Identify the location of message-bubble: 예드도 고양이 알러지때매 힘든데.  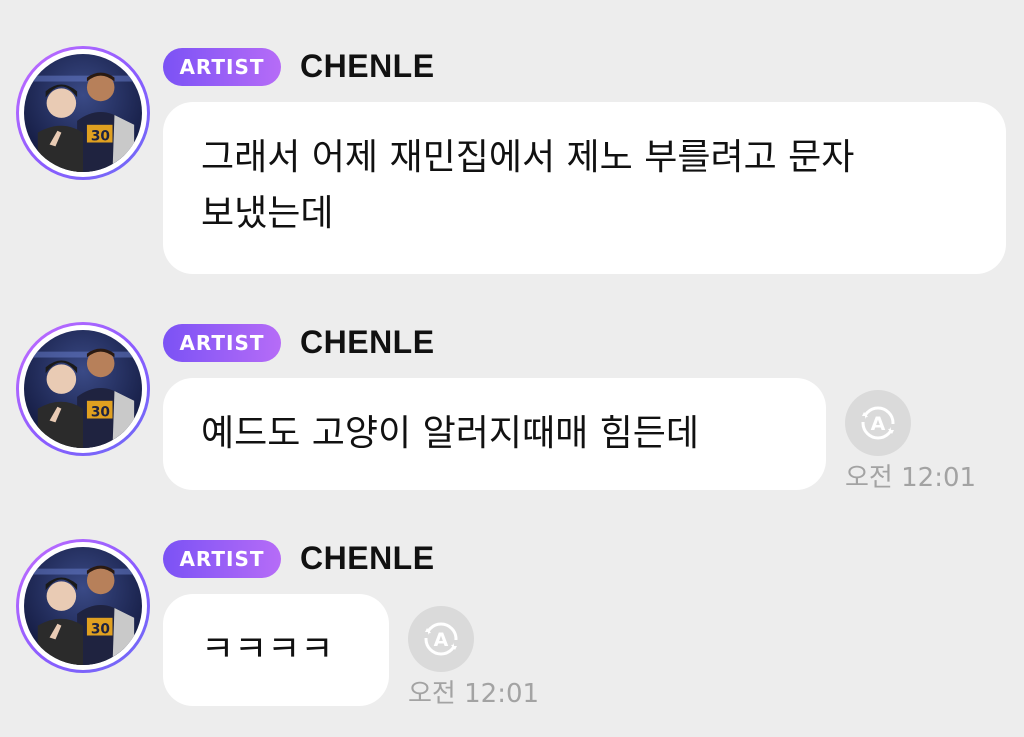
(494, 434).